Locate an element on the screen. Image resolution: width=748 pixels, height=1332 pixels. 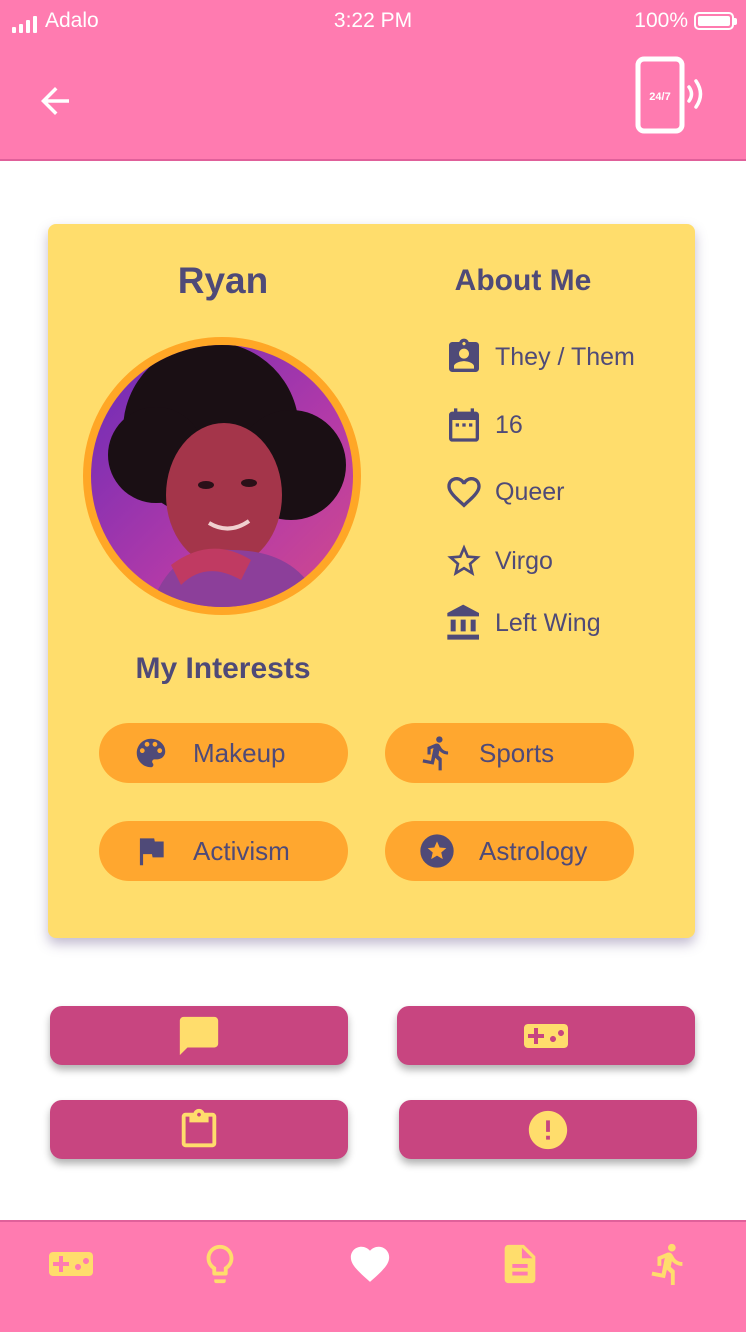
document-icon is located at coordinates (520, 1264).